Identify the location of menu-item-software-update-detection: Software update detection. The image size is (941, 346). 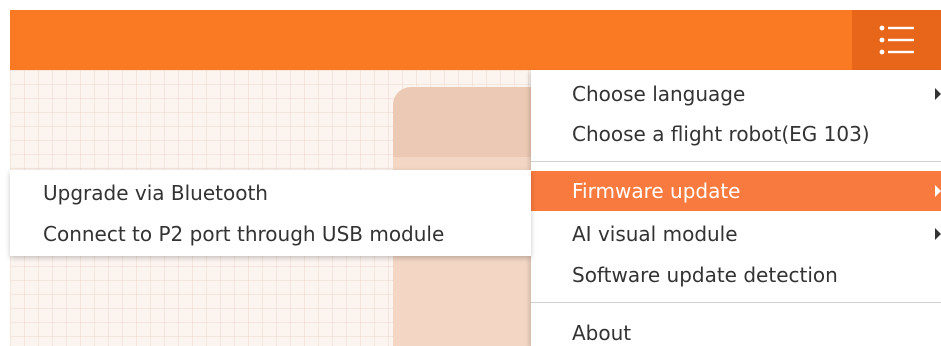
(736, 275).